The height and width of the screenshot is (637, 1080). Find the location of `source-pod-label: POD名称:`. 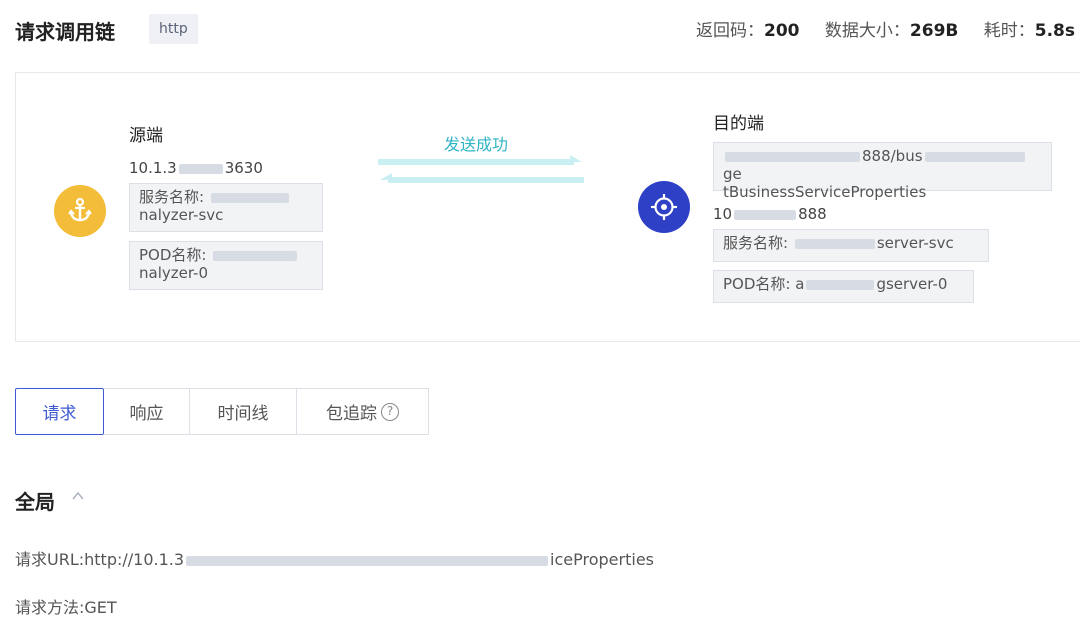

source-pod-label: POD名称: is located at coordinates (175, 255).